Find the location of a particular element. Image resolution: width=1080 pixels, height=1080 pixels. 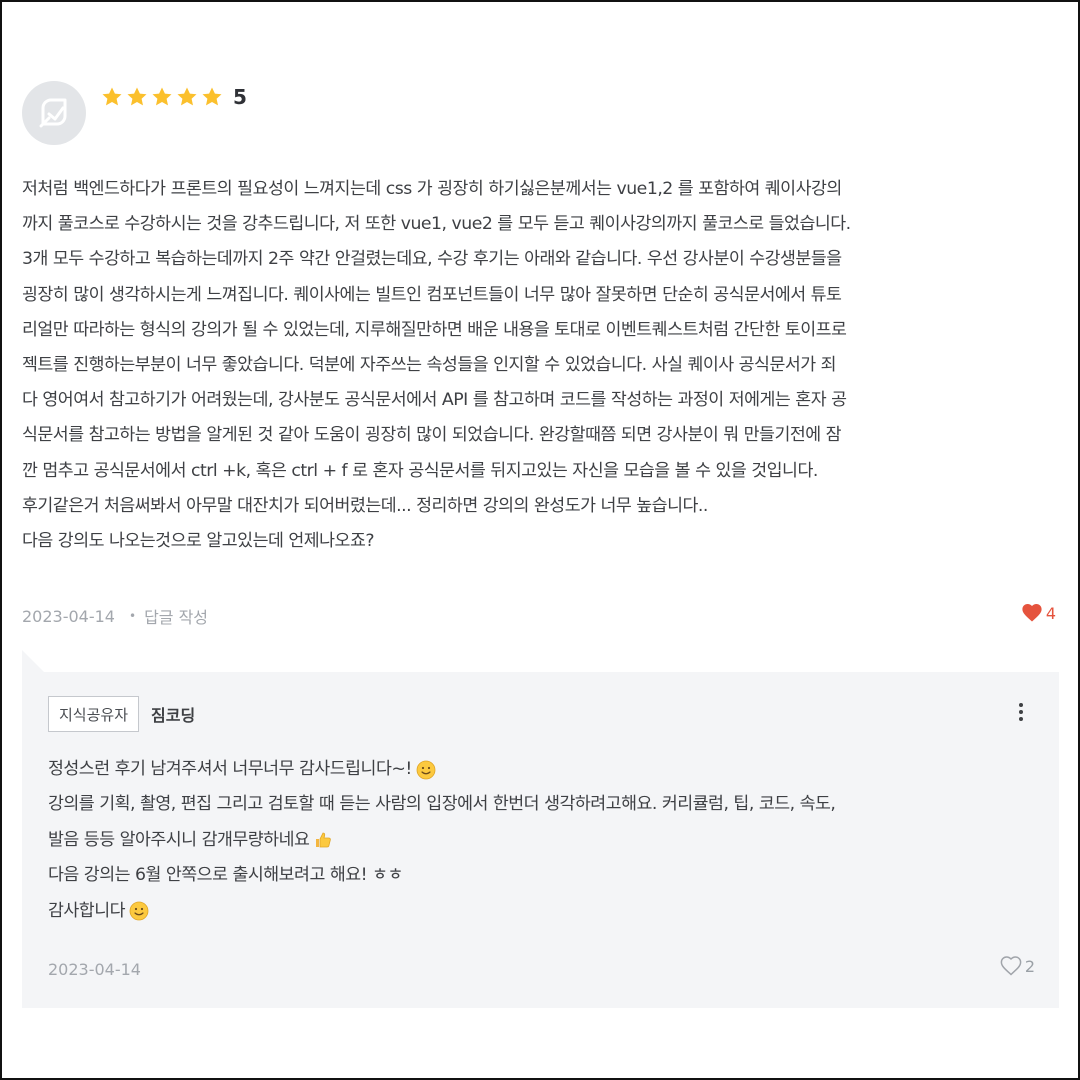

reply-line-text: 감사합니다 is located at coordinates (87, 910).